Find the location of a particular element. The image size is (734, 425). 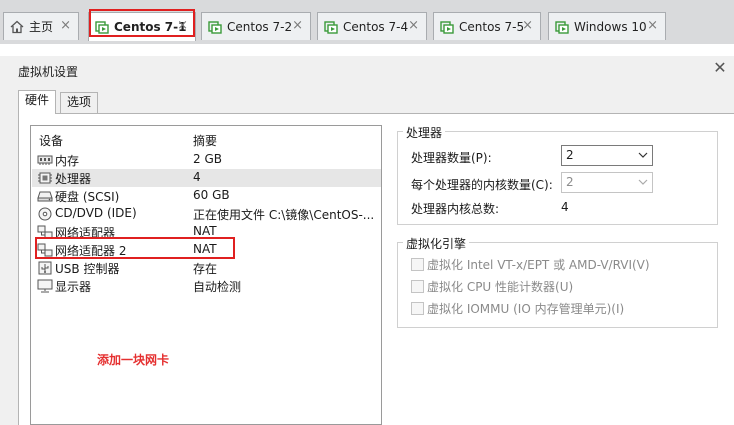

device-summary: NAT is located at coordinates (205, 231).